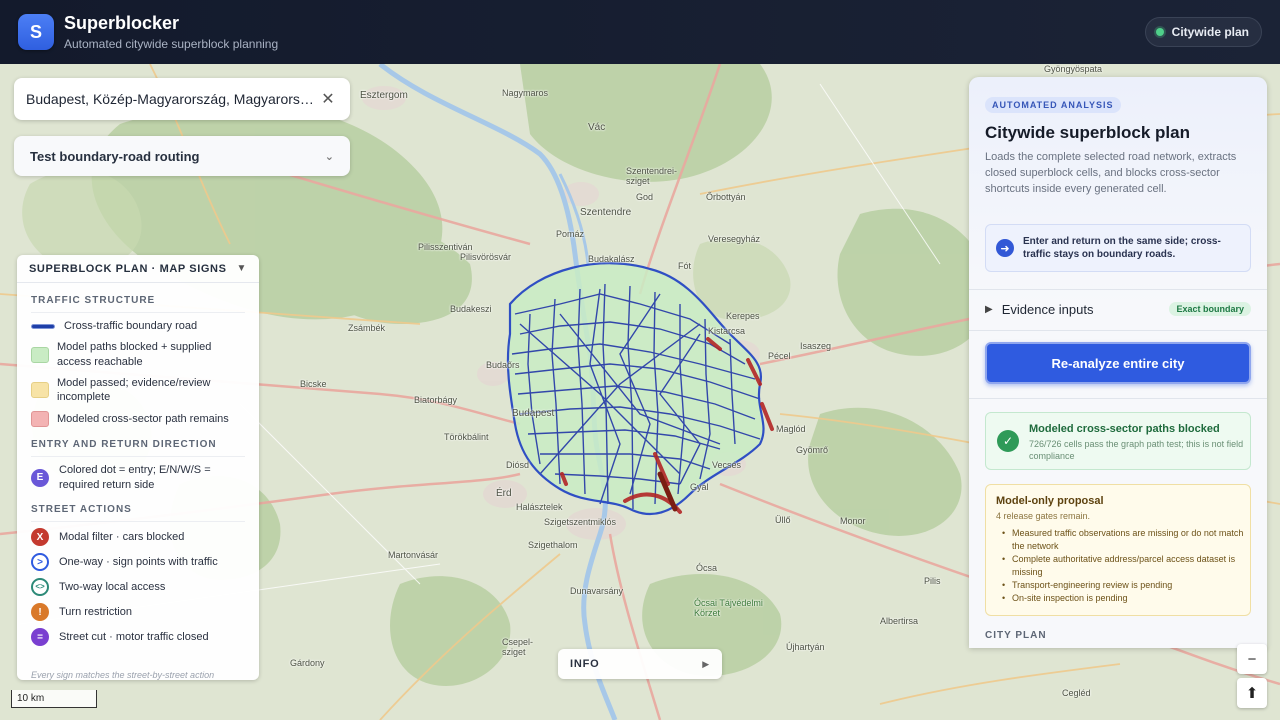 The image size is (1280, 720). What do you see at coordinates (171, 44) in the screenshot?
I see `app-subtitle: Automated citywide superblock planning` at bounding box center [171, 44].